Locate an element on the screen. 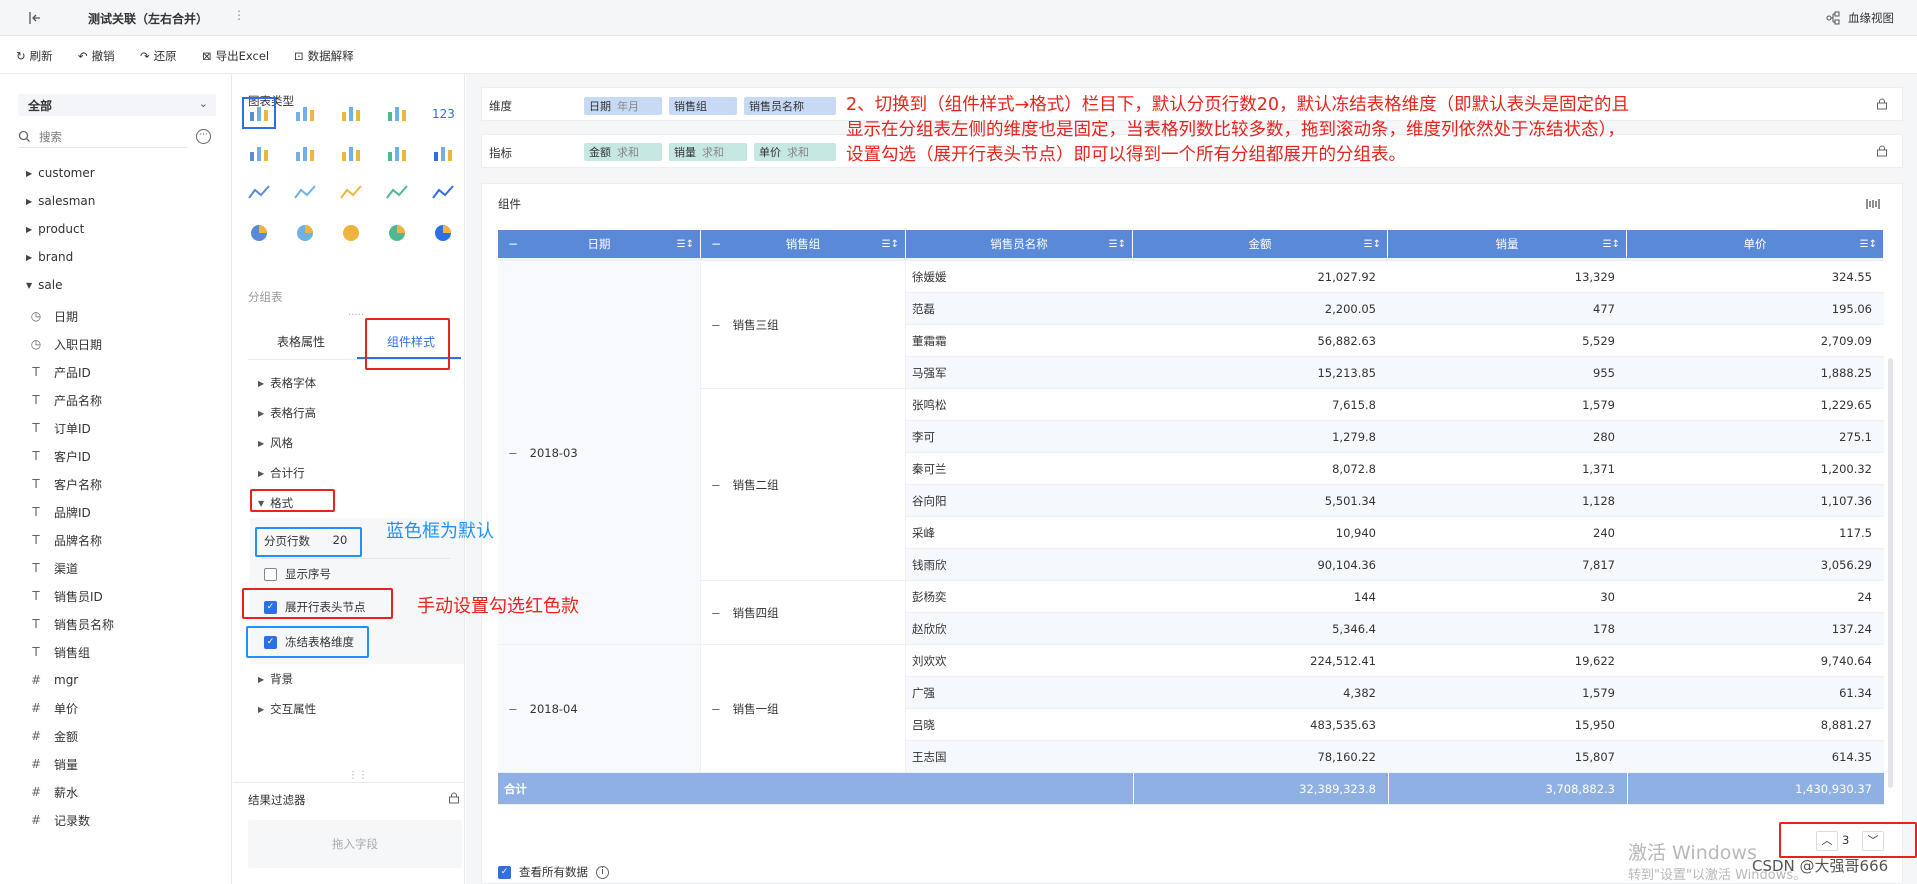 This screenshot has width=1917, height=884. field-item: # 销量 is located at coordinates (53, 764).